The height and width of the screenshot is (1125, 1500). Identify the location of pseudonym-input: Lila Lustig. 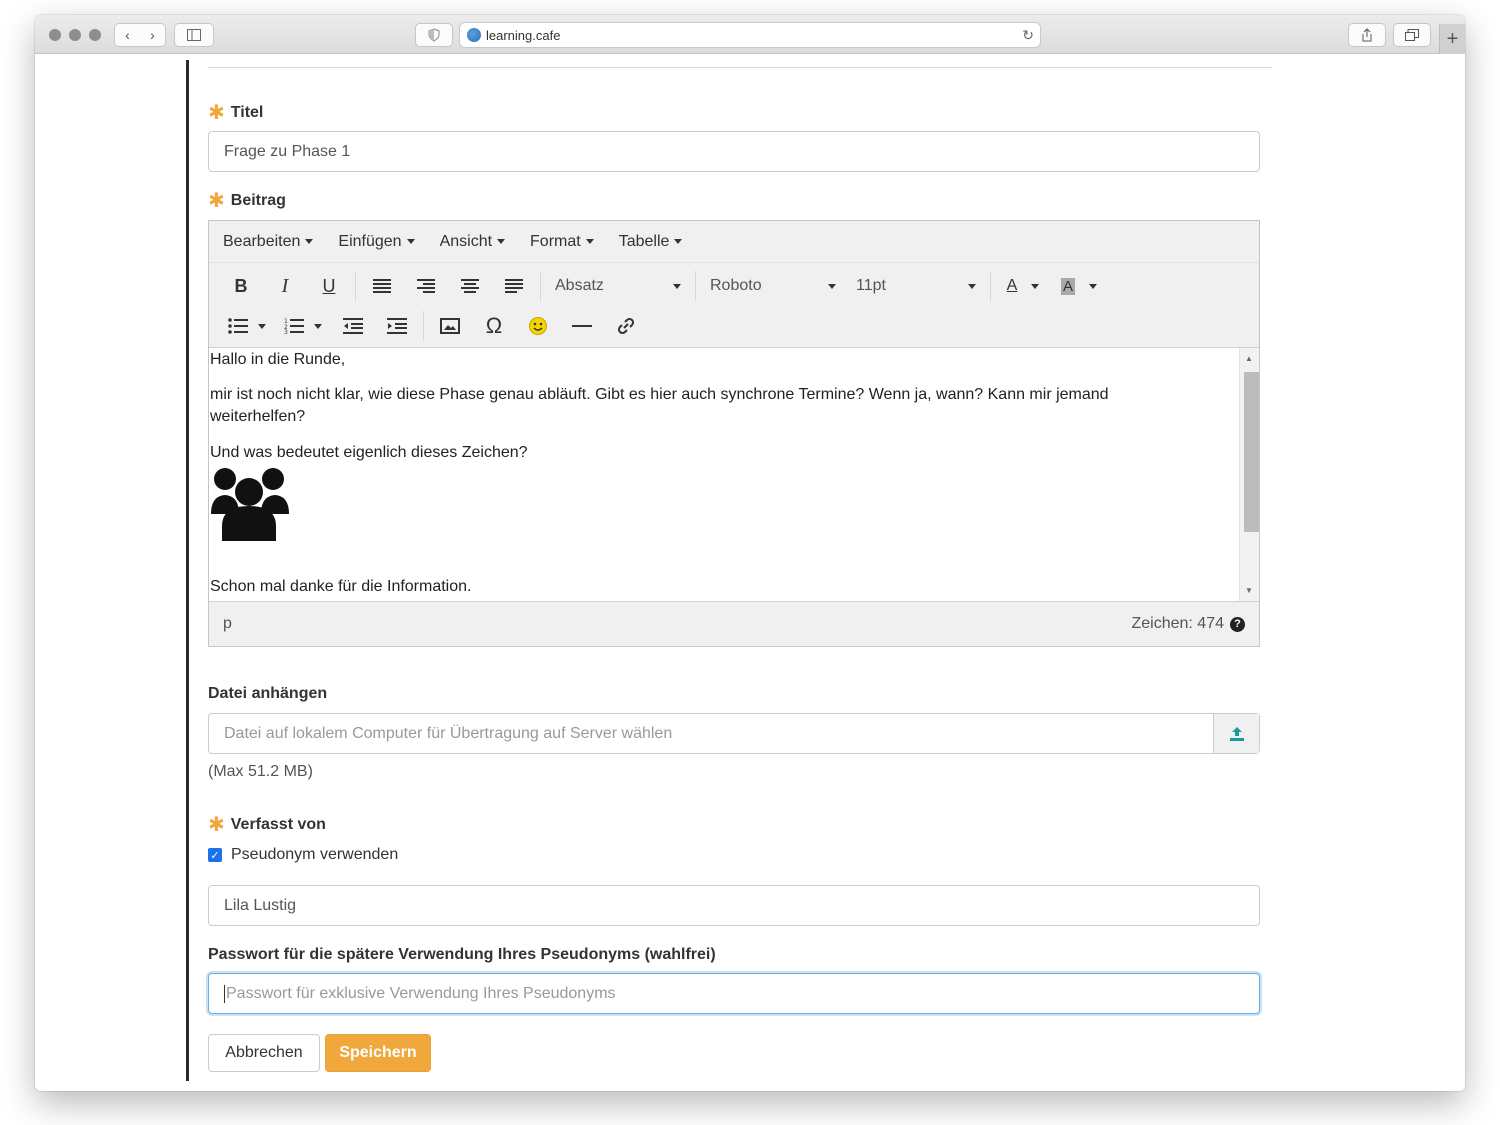
(734, 905).